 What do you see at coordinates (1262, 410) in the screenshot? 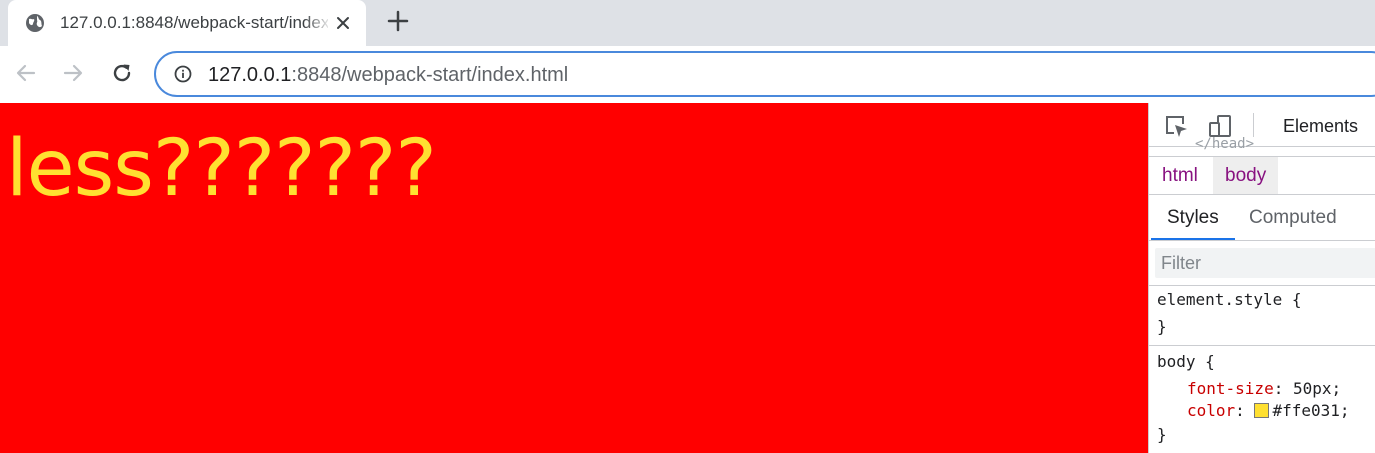
I see `color-swatch` at bounding box center [1262, 410].